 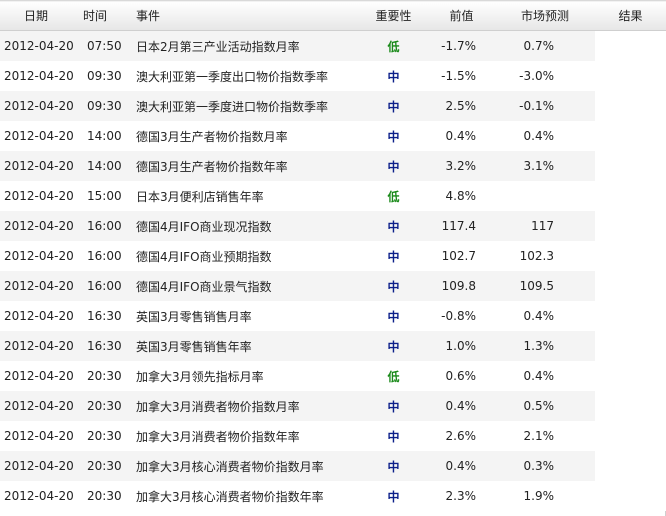 What do you see at coordinates (40, 15) in the screenshot?
I see `column-header-date: 日期` at bounding box center [40, 15].